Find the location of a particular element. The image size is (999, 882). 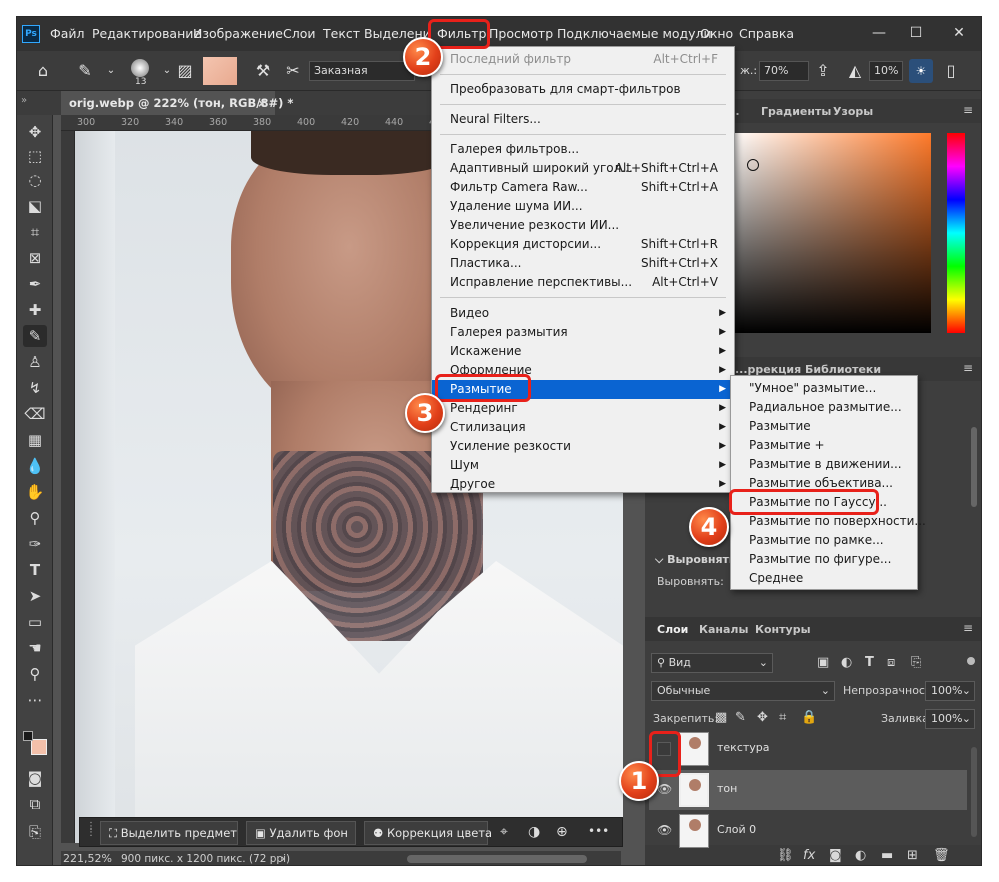

menu-item-average: Среднее is located at coordinates (824, 578).